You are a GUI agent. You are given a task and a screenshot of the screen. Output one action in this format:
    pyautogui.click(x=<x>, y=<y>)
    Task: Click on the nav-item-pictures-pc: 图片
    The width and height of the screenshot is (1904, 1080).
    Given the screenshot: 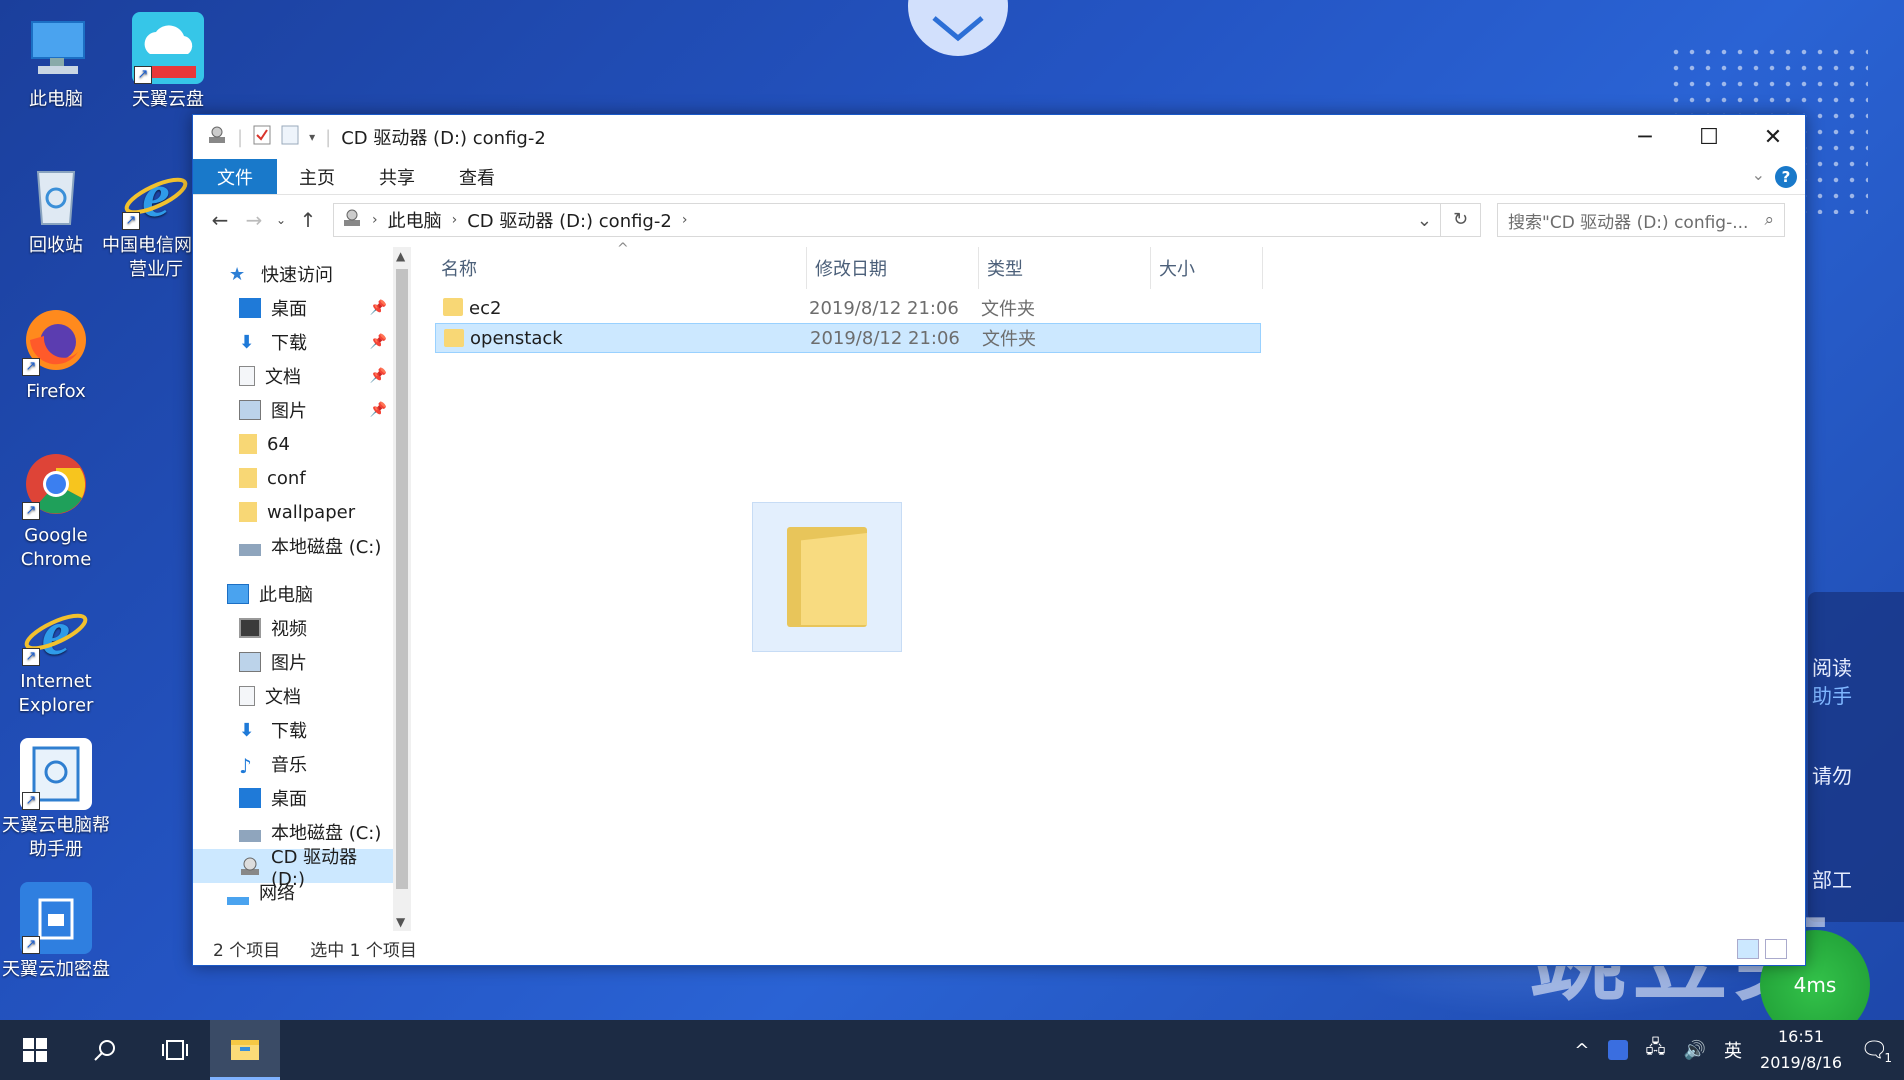 What is the action you would take?
    pyautogui.click(x=293, y=662)
    